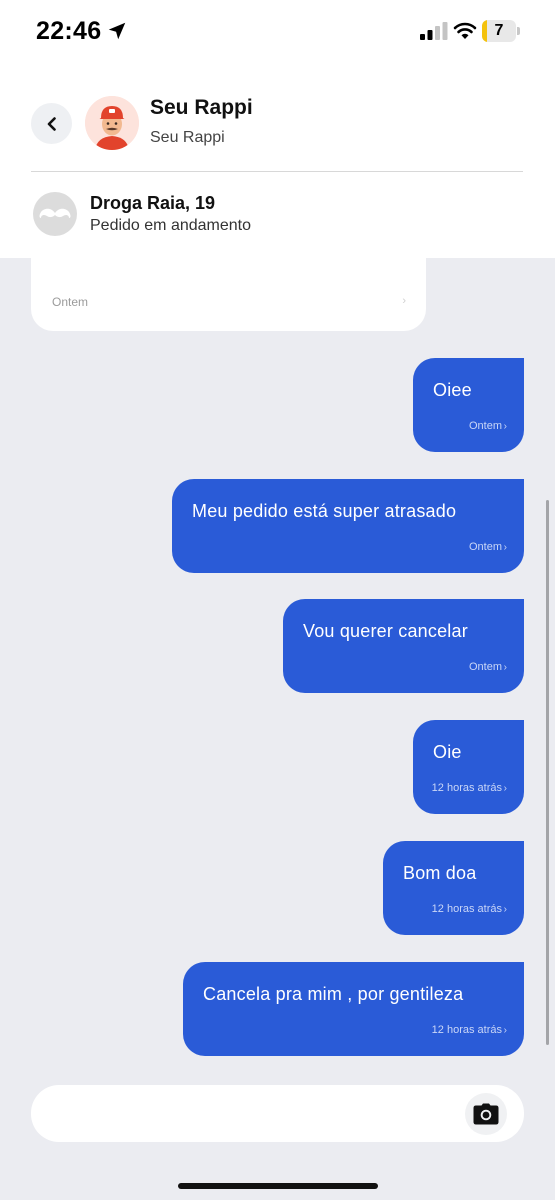  Describe the element at coordinates (153, 203) in the screenshot. I see `store-name: Droga Raia, 19` at that location.